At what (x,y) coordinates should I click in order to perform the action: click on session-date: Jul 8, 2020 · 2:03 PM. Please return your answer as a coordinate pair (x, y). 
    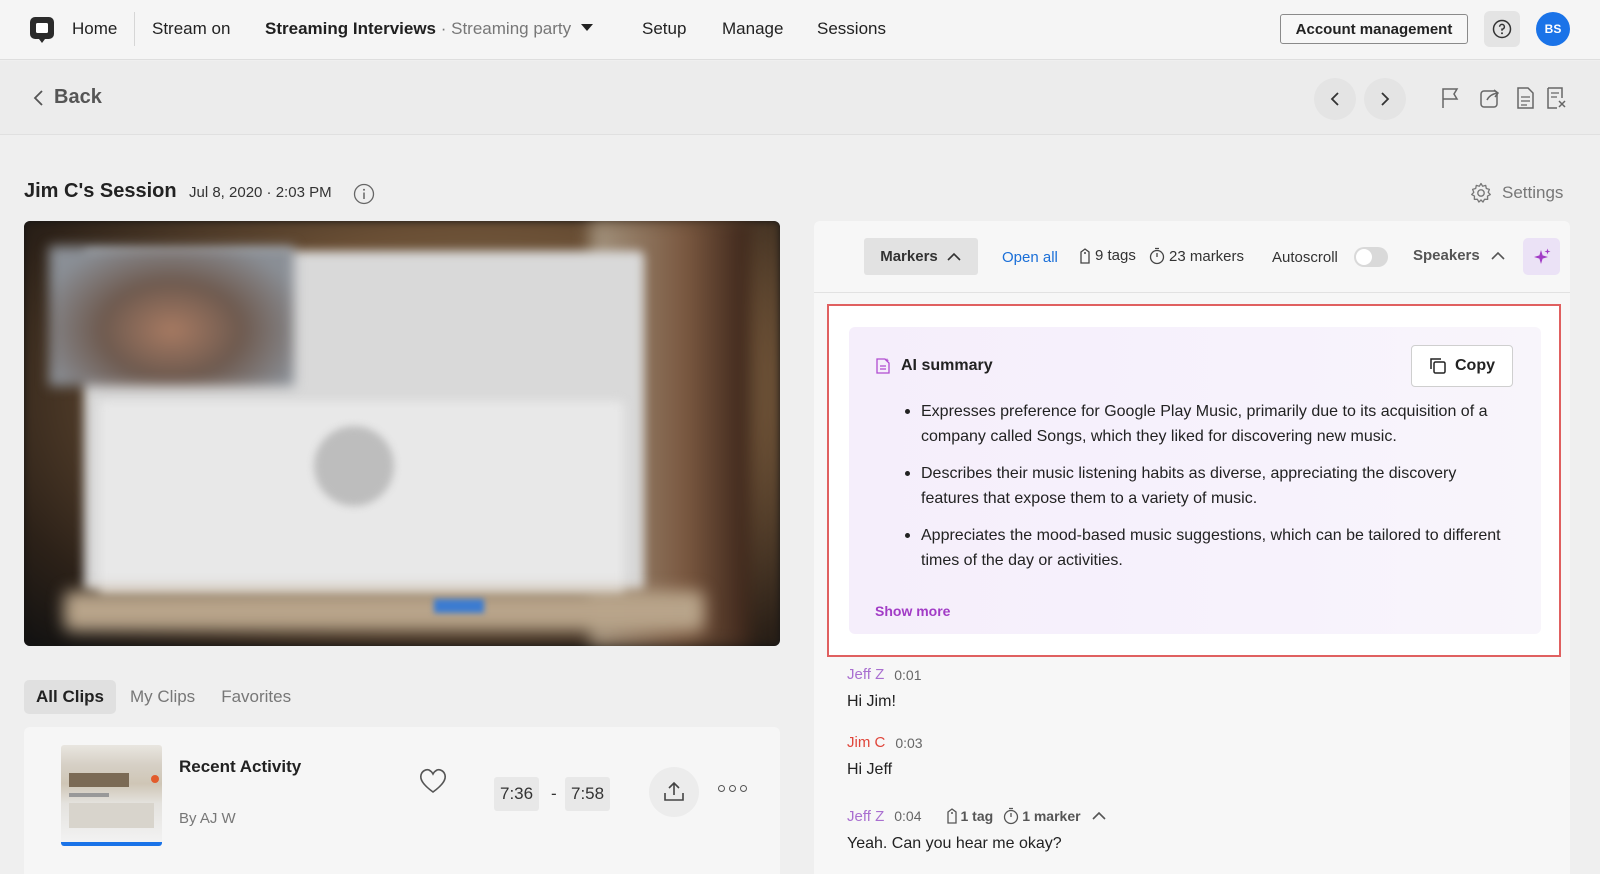
    Looking at the image, I should click on (260, 192).